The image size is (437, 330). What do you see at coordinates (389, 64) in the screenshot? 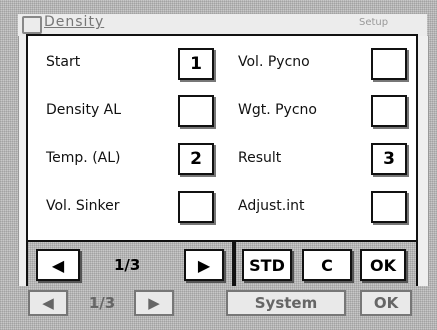
I see `option-box-vol-pycno` at bounding box center [389, 64].